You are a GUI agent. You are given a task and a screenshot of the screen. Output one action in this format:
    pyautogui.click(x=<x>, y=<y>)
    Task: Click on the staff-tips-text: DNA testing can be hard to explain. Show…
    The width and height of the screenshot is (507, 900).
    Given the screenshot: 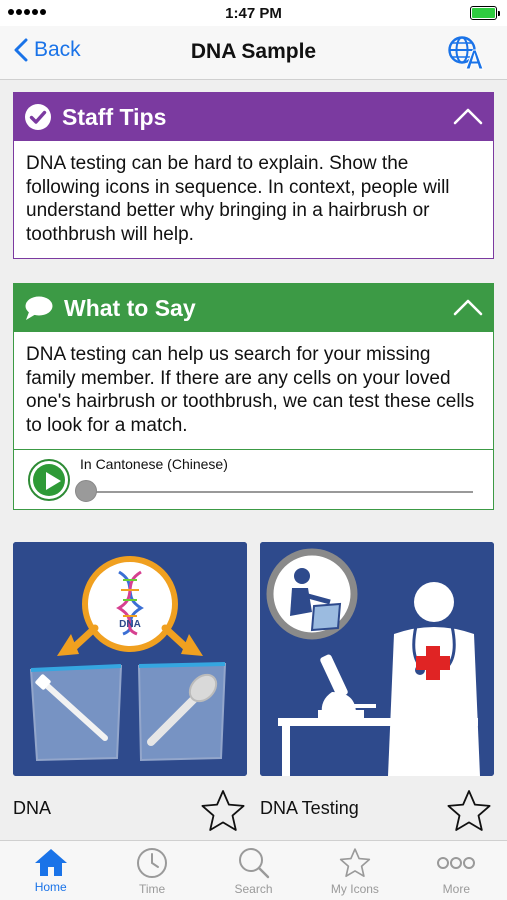 What is the action you would take?
    pyautogui.click(x=238, y=199)
    